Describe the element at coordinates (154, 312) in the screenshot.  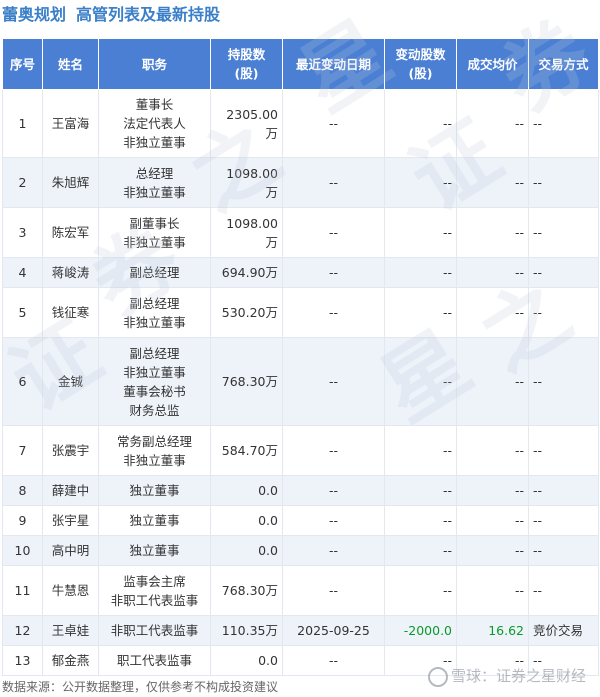
I see `cell-position: 副总经理 非独立董事` at that location.